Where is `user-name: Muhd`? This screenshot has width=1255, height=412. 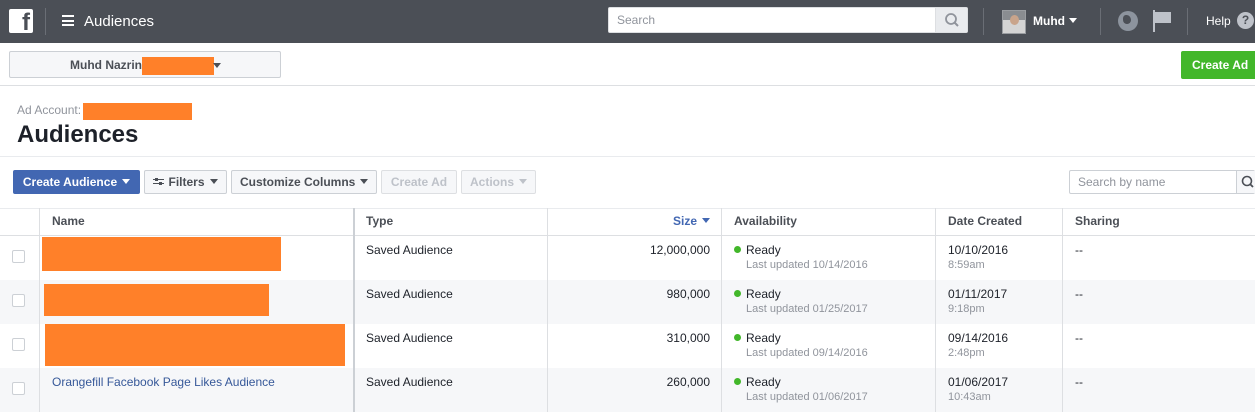 user-name: Muhd is located at coordinates (1049, 21).